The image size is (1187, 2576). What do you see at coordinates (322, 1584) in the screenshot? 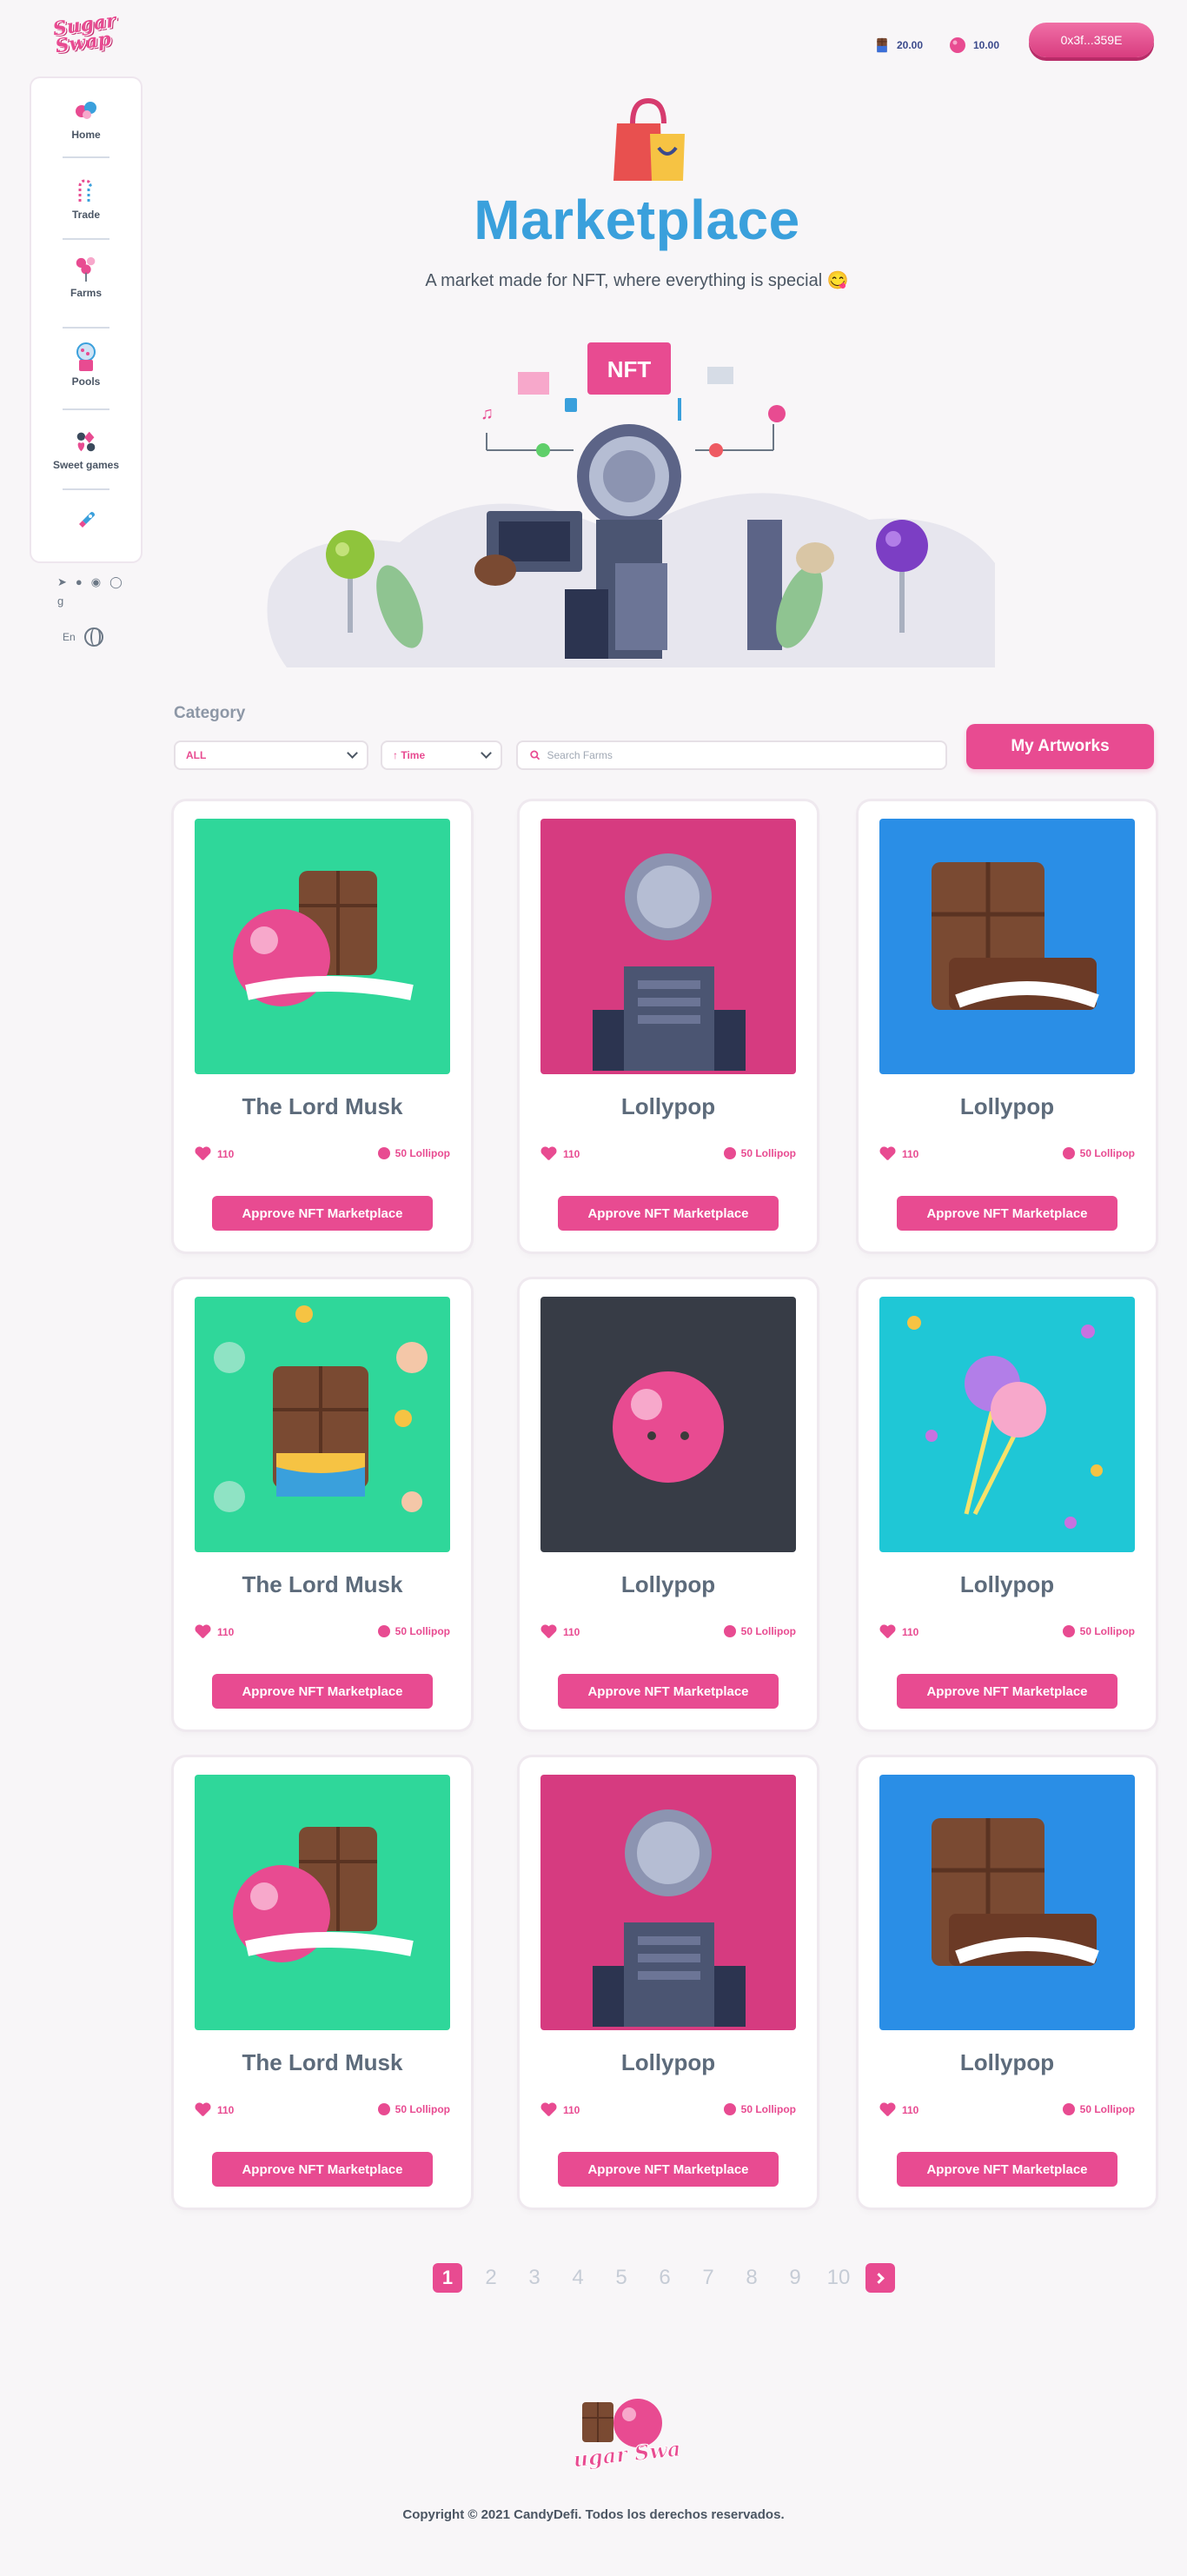
I see `nft-name: The Lord Musk` at bounding box center [322, 1584].